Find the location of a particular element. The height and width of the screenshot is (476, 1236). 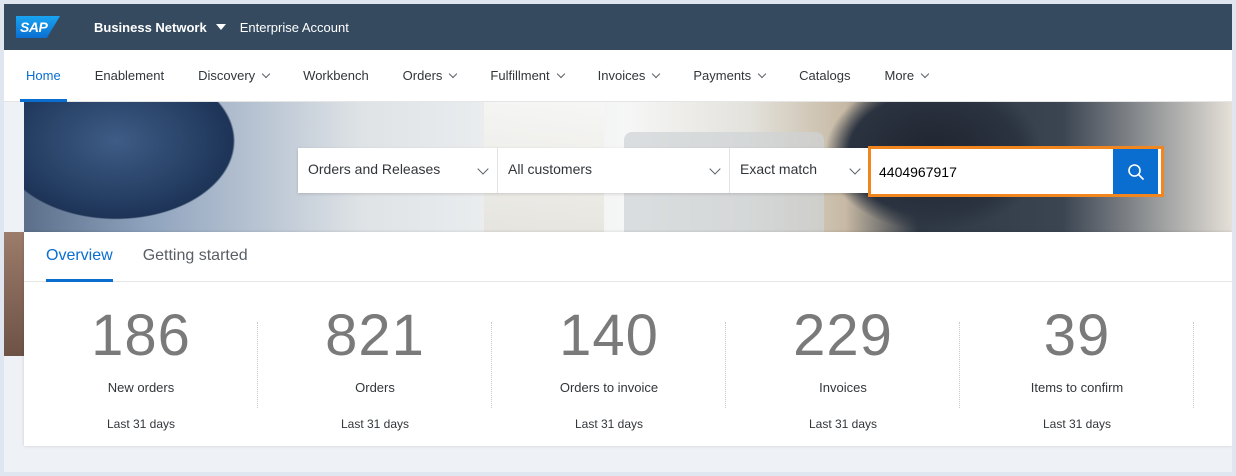

search-icon is located at coordinates (1135, 171).